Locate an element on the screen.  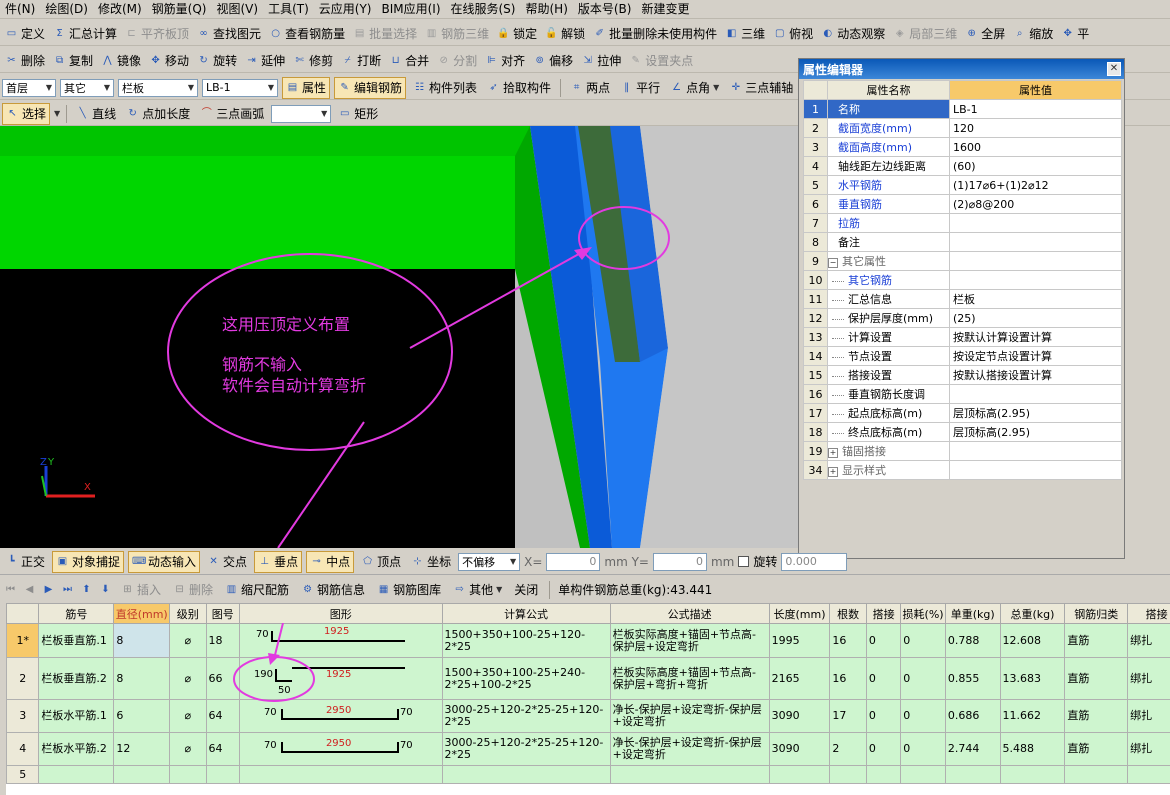
property-row: 5 水平钢筋 (1)17⌀6+(1)2⌀12 is located at coordinates (962, 185).